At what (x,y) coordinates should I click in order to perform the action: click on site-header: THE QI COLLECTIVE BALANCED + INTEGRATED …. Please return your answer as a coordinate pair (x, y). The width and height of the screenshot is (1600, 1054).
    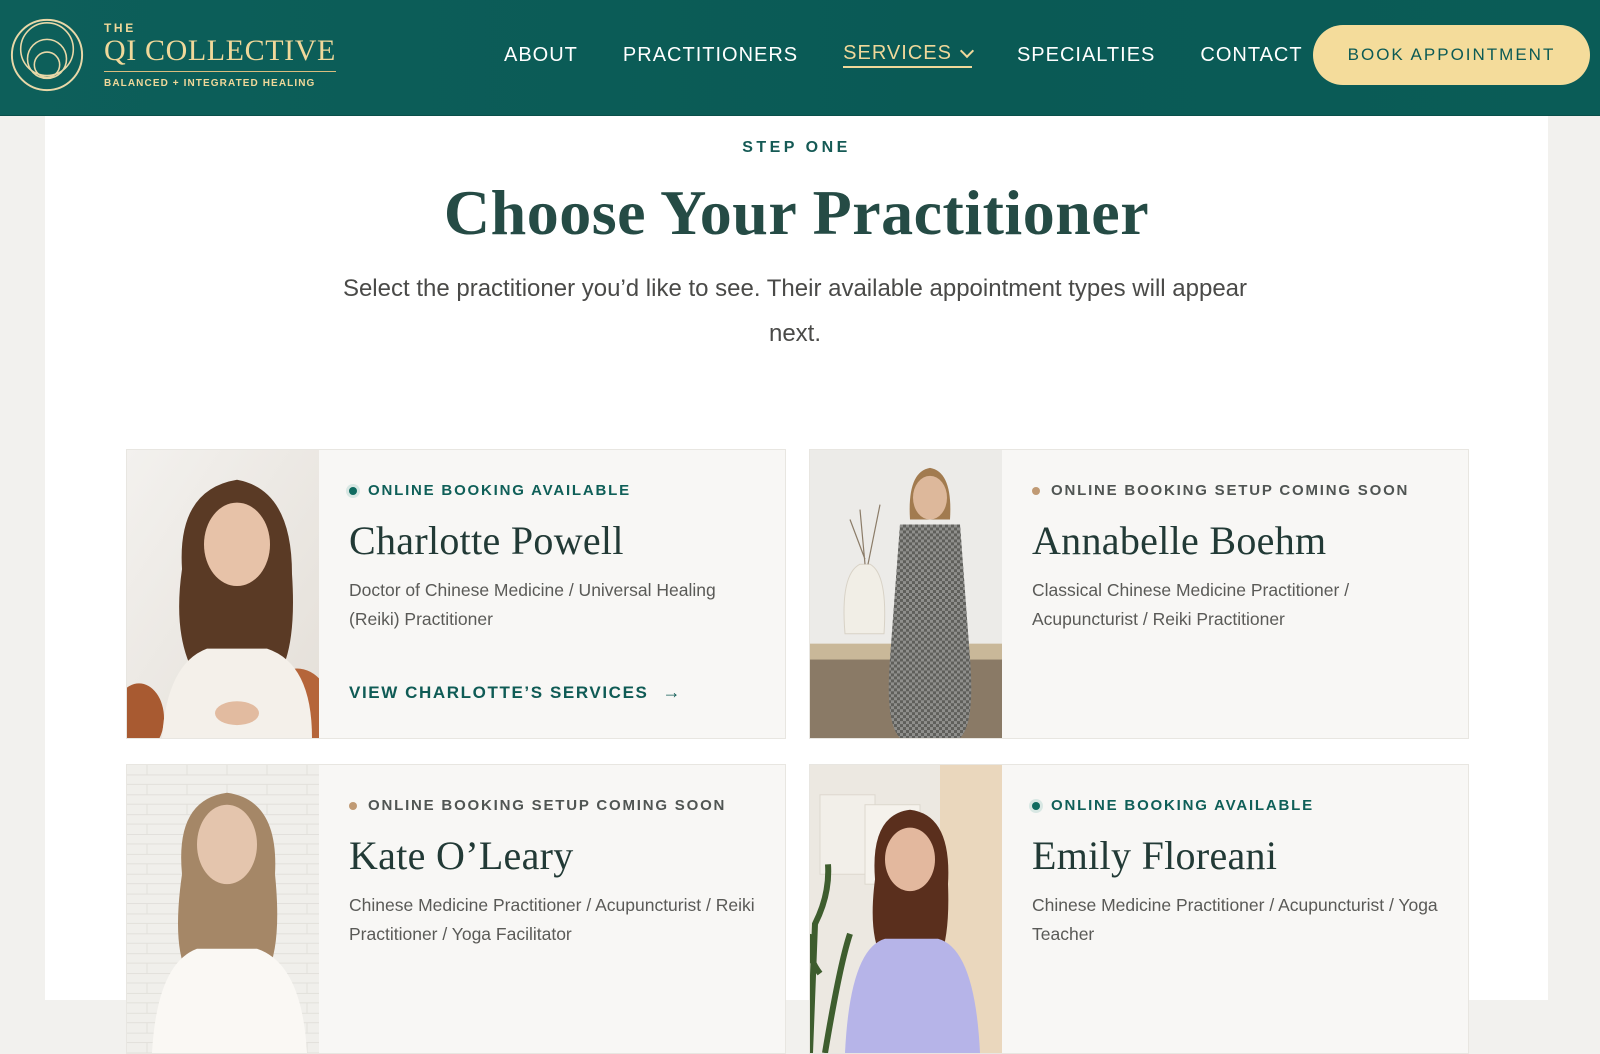
    Looking at the image, I should click on (800, 58).